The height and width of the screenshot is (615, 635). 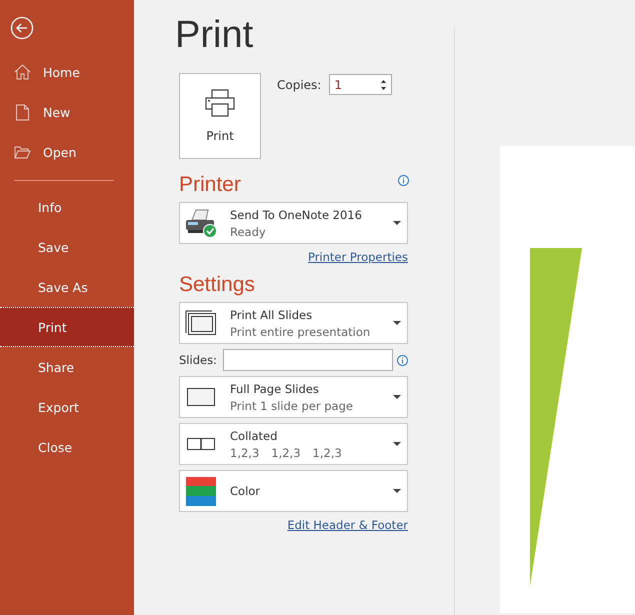 What do you see at coordinates (67, 447) in the screenshot?
I see `sidebar-item: Close` at bounding box center [67, 447].